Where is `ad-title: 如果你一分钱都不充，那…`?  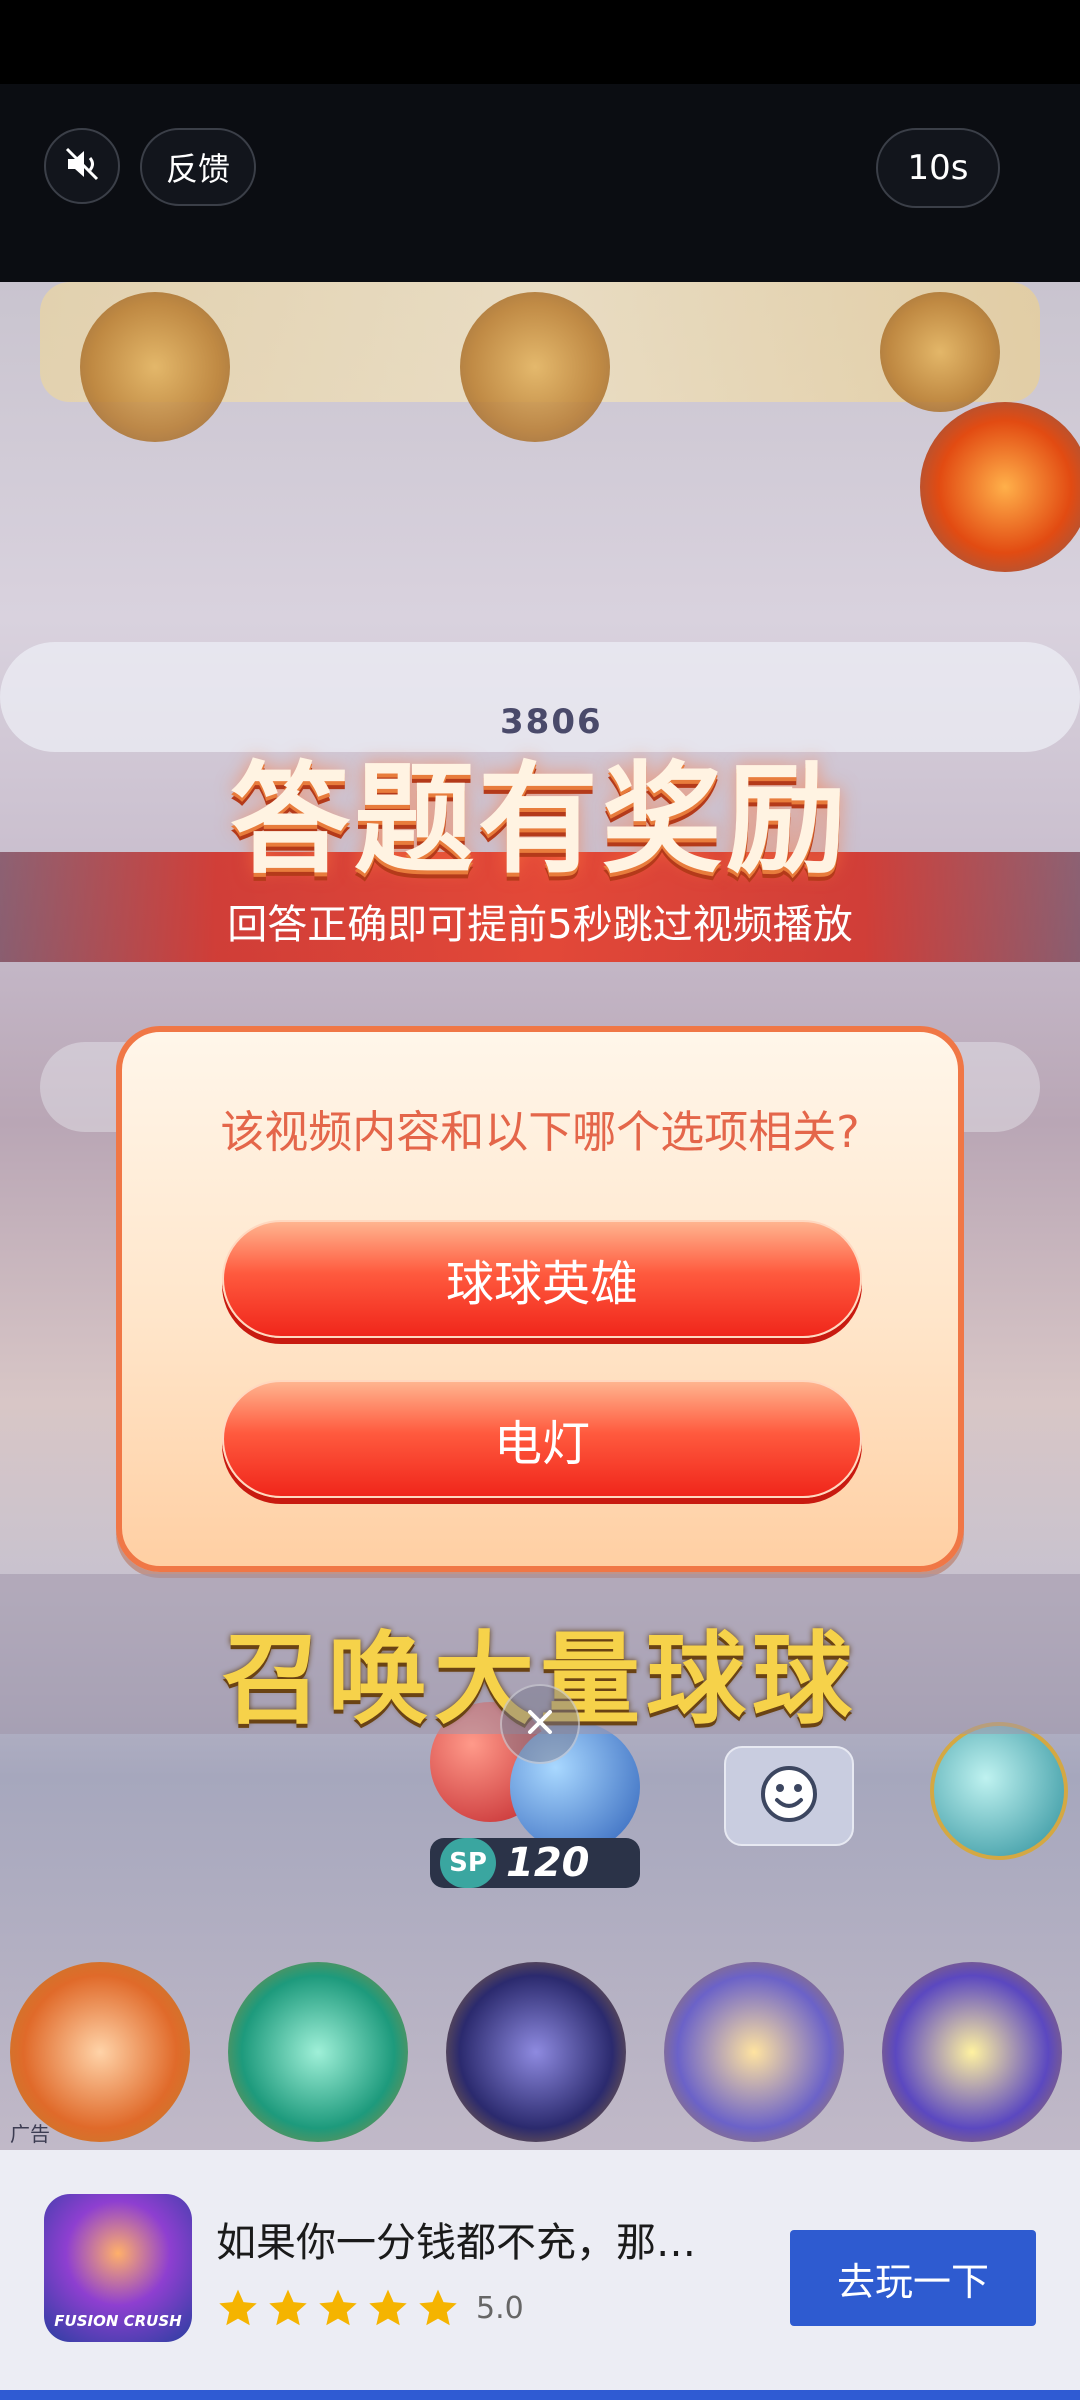
ad-title: 如果你一分钱都不充，那… is located at coordinates (456, 2243).